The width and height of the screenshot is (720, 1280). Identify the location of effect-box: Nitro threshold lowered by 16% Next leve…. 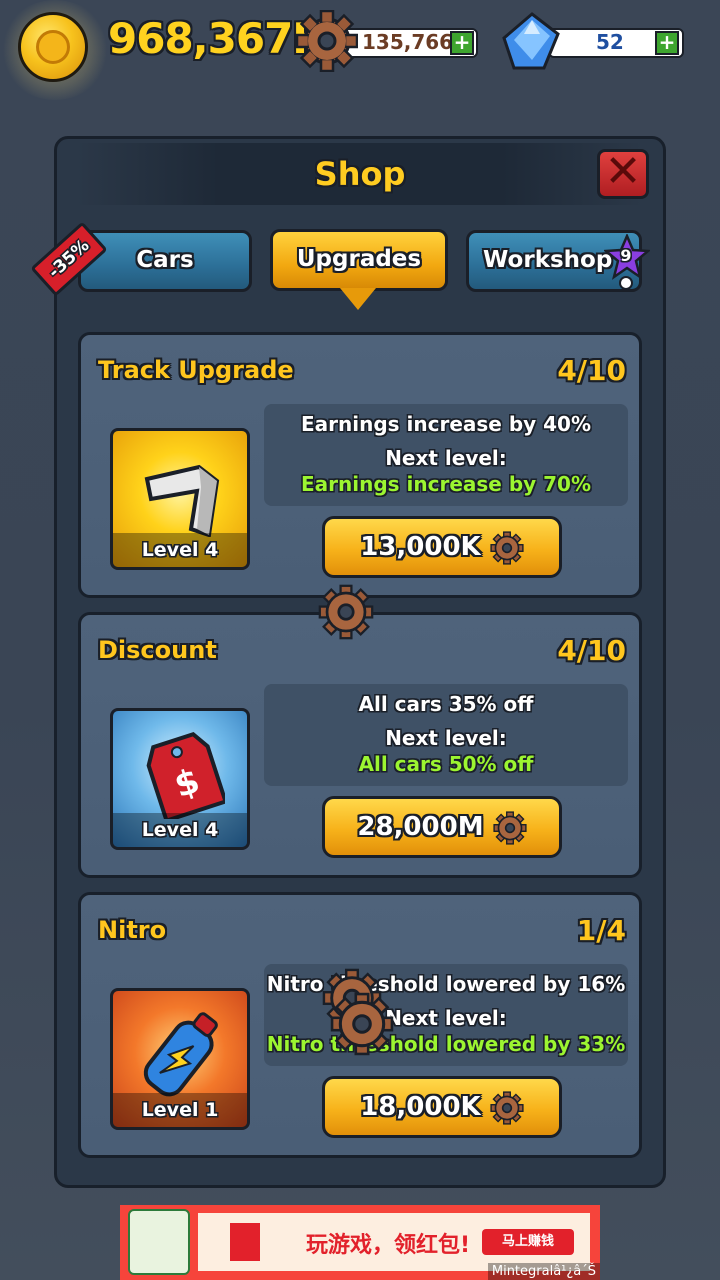
(446, 1015).